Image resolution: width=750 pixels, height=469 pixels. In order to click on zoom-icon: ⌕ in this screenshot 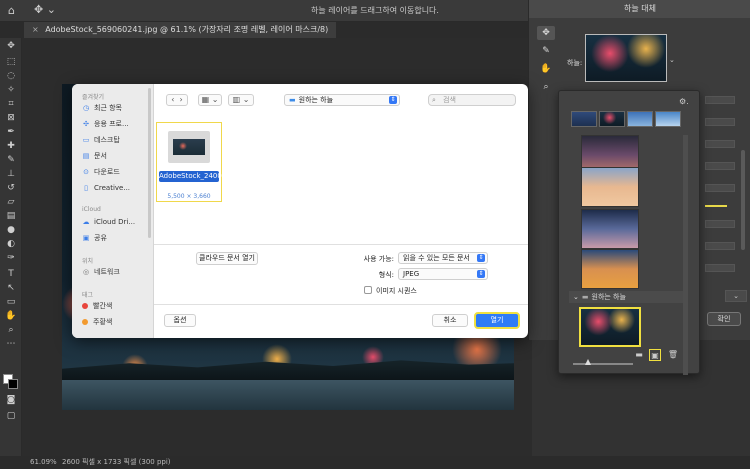, I will do `click(11, 330)`.